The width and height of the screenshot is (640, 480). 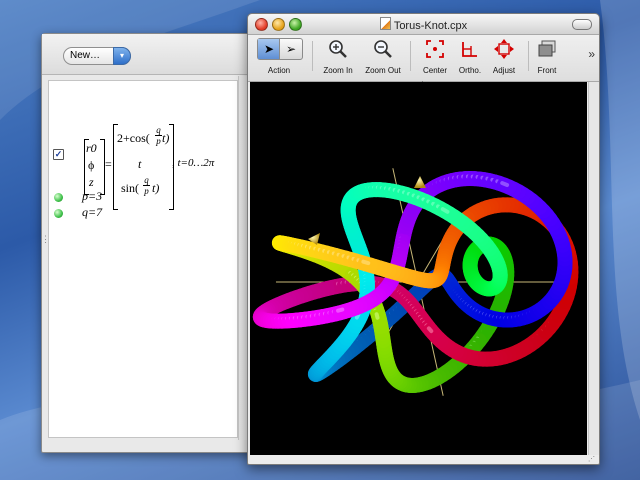 I want to click on ortho-tool: Ortho., so click(x=470, y=56).